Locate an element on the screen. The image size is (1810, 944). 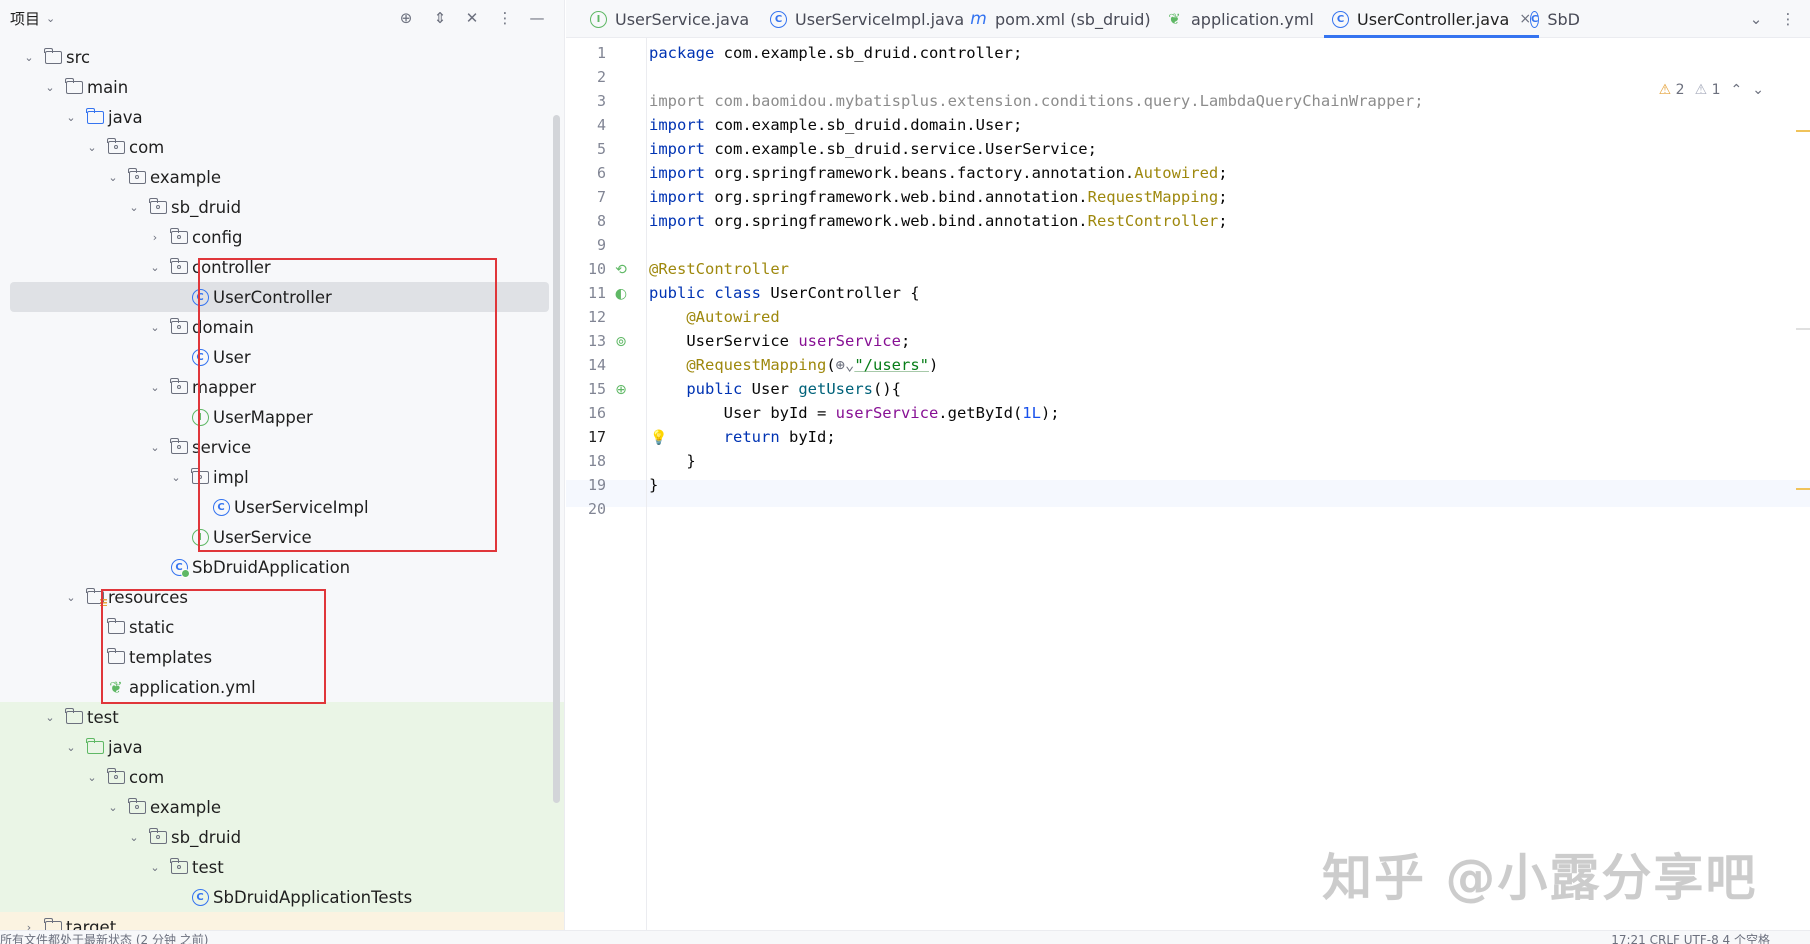
tree-node: C User is located at coordinates (282, 357).